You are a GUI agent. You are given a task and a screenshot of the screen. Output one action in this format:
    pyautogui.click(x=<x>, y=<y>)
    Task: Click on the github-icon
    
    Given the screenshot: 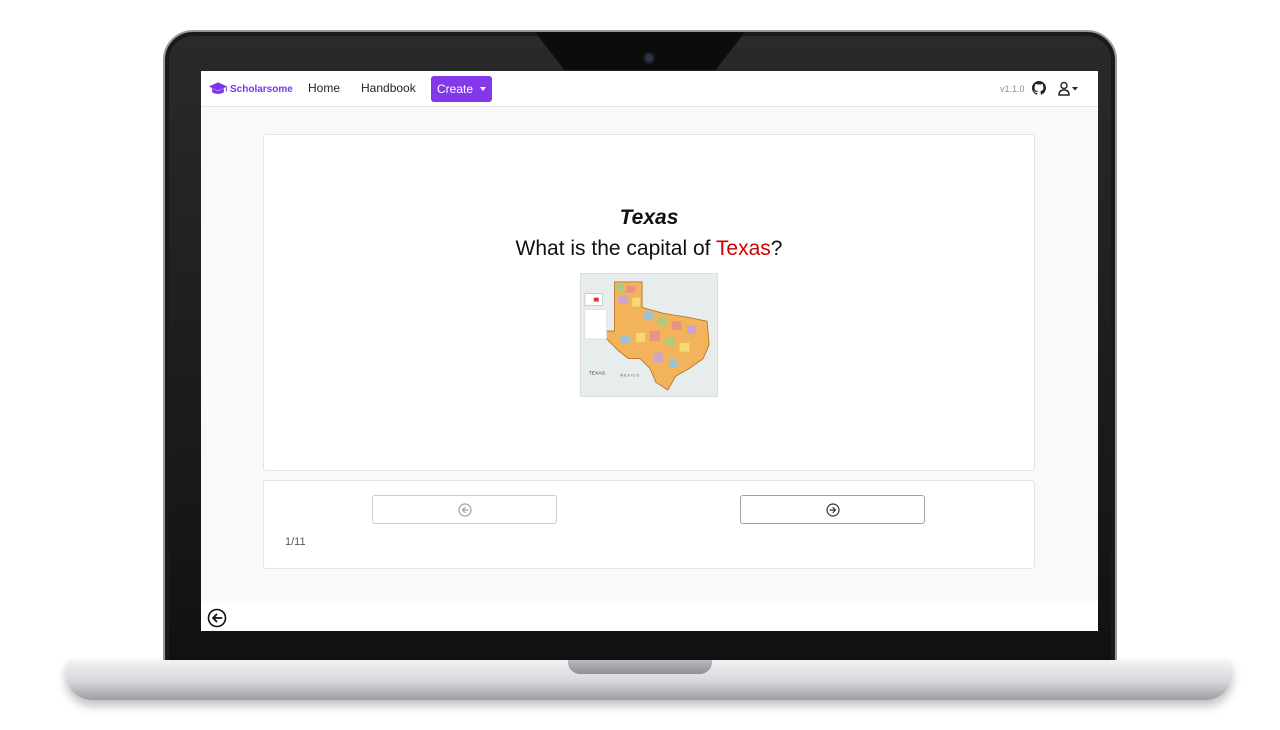 What is the action you would take?
    pyautogui.click(x=1039, y=88)
    